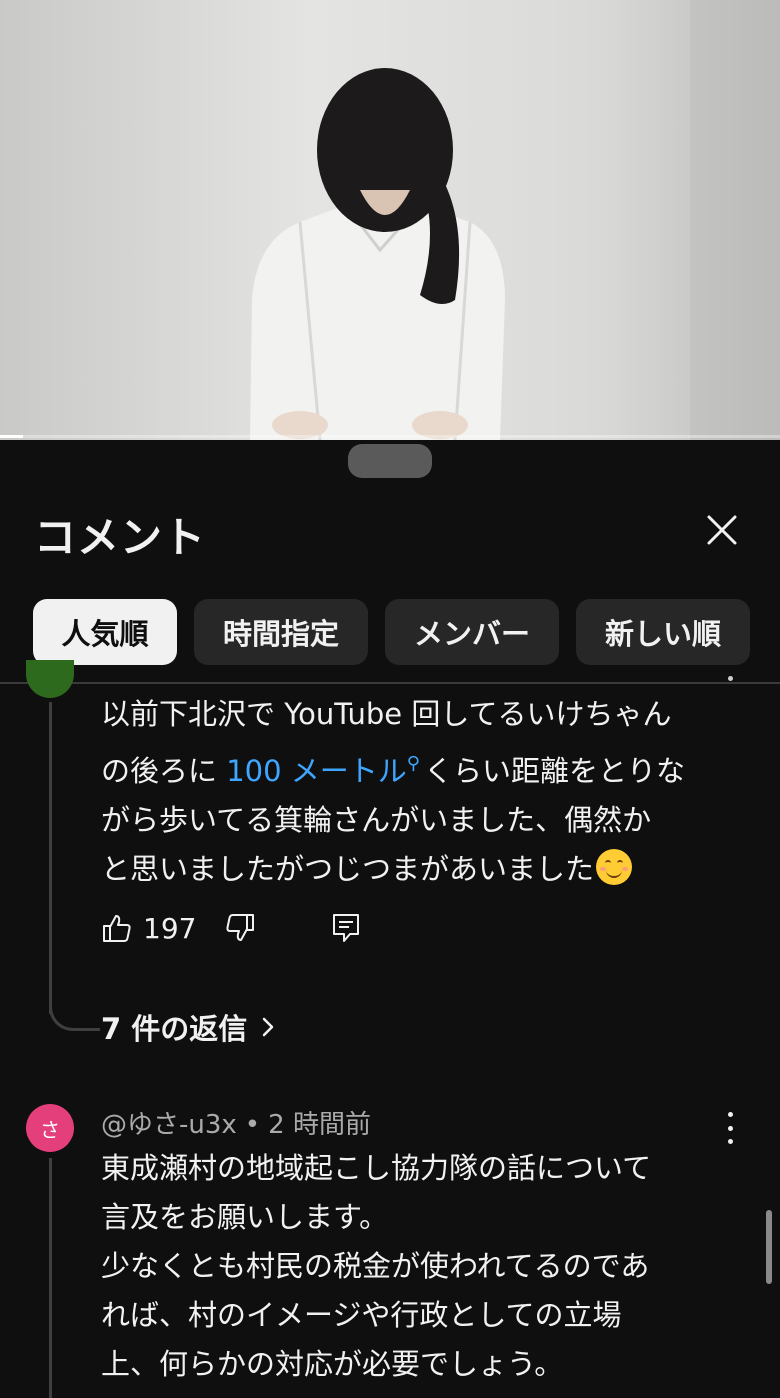 The width and height of the screenshot is (780, 1398). I want to click on comment-line: と思いましたがつじつまがあいました, so click(348, 869).